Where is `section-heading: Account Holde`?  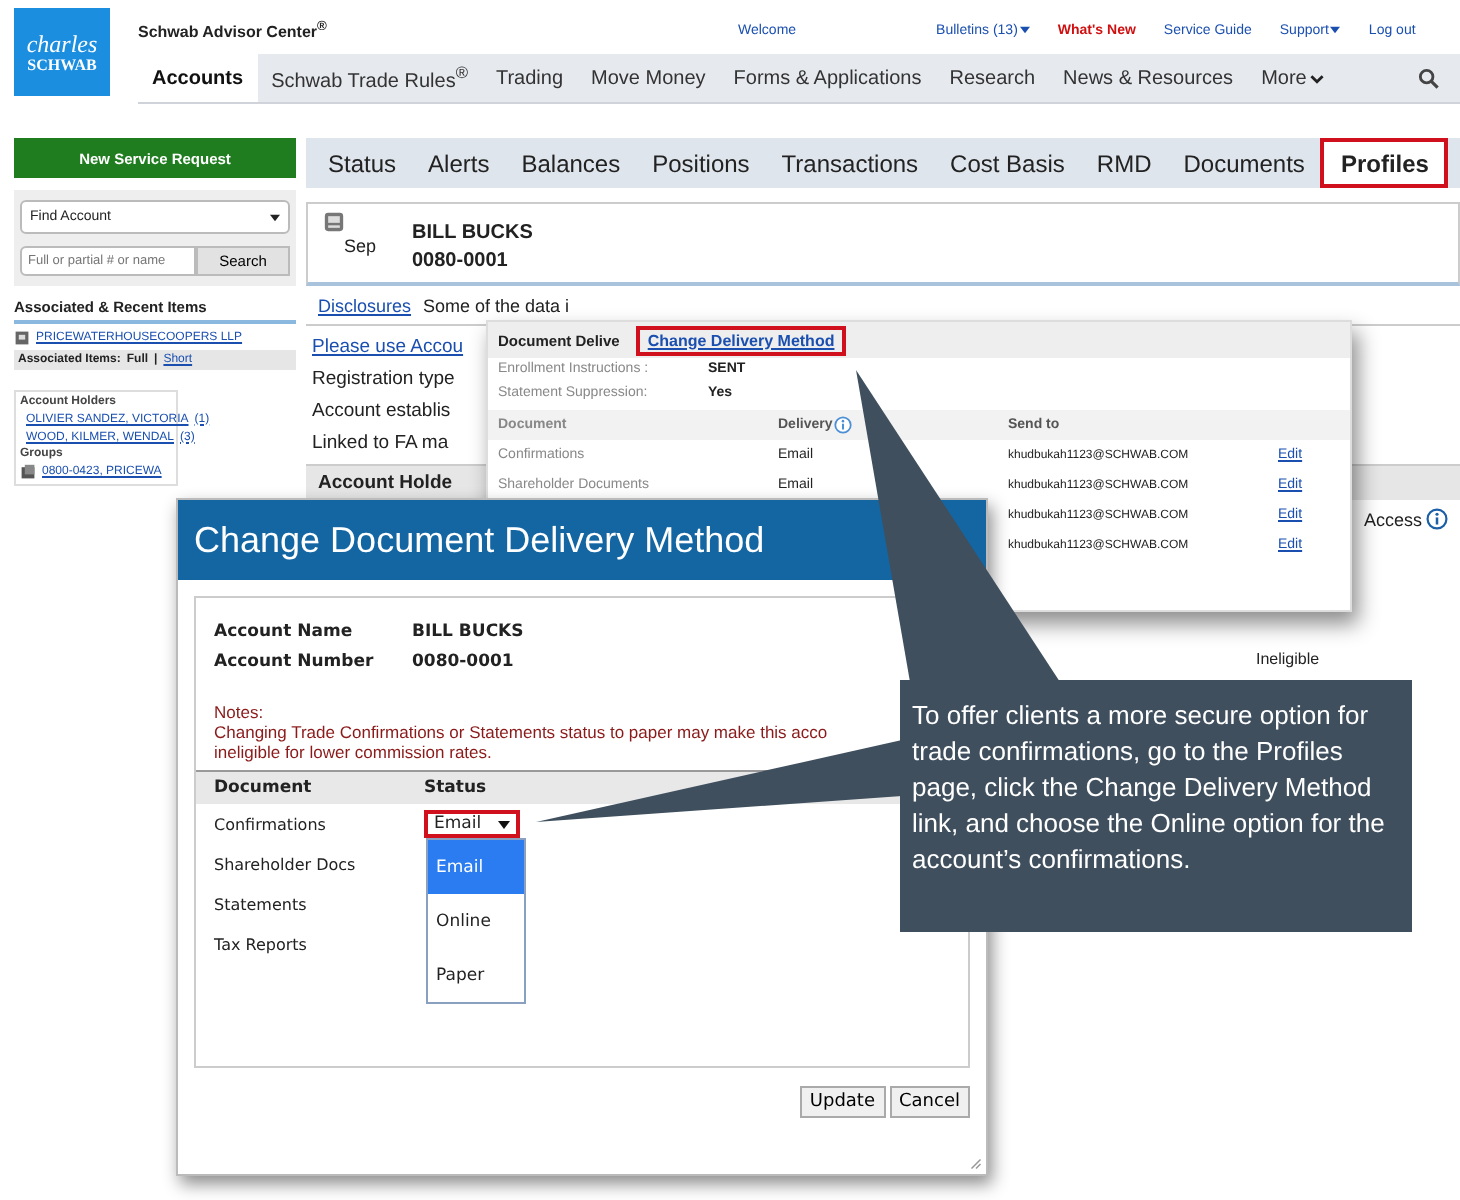 section-heading: Account Holde is located at coordinates (385, 483).